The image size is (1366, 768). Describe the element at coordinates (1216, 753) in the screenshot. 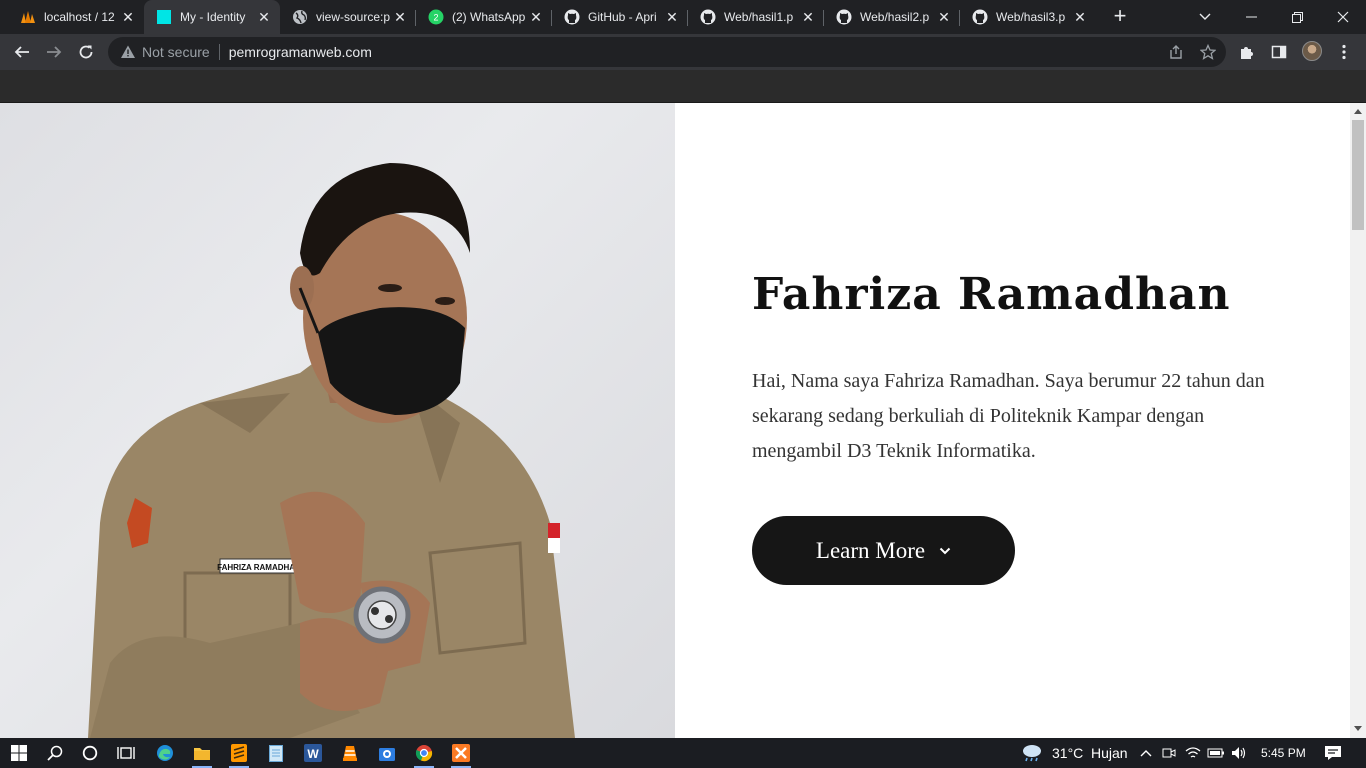

I see `battery-icon` at that location.